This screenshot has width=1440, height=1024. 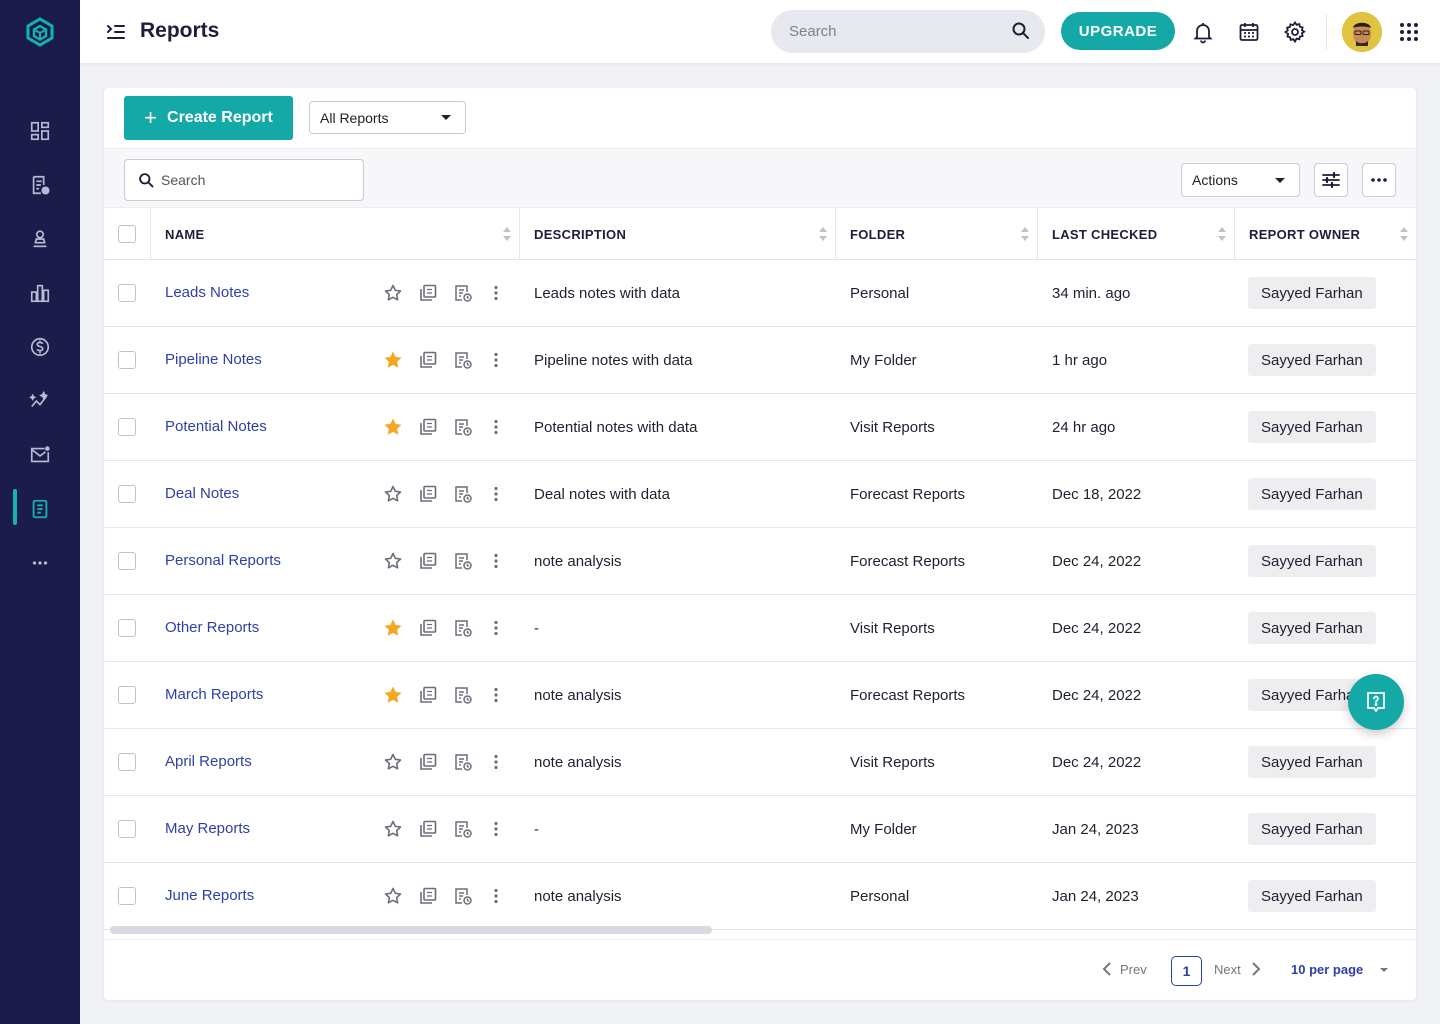 I want to click on per-page-select: 10 per page, so click(x=1339, y=969).